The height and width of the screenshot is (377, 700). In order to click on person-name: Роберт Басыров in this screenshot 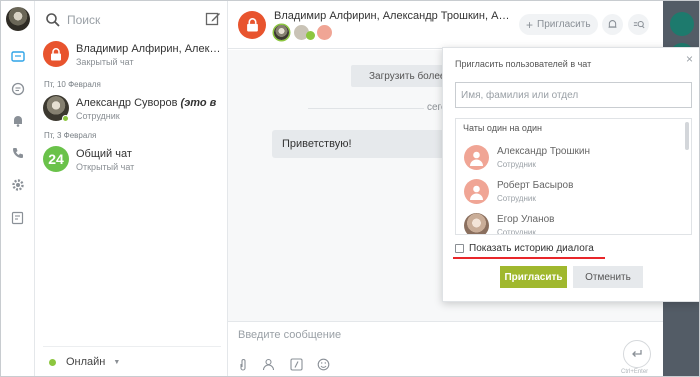, I will do `click(535, 185)`.